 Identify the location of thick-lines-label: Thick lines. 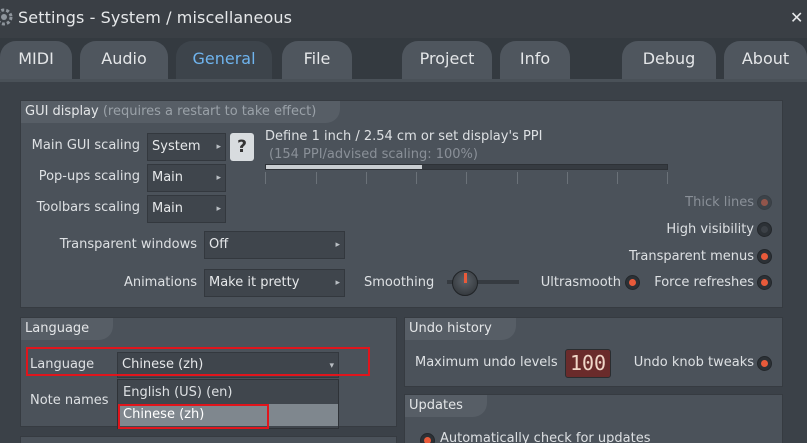
(719, 202).